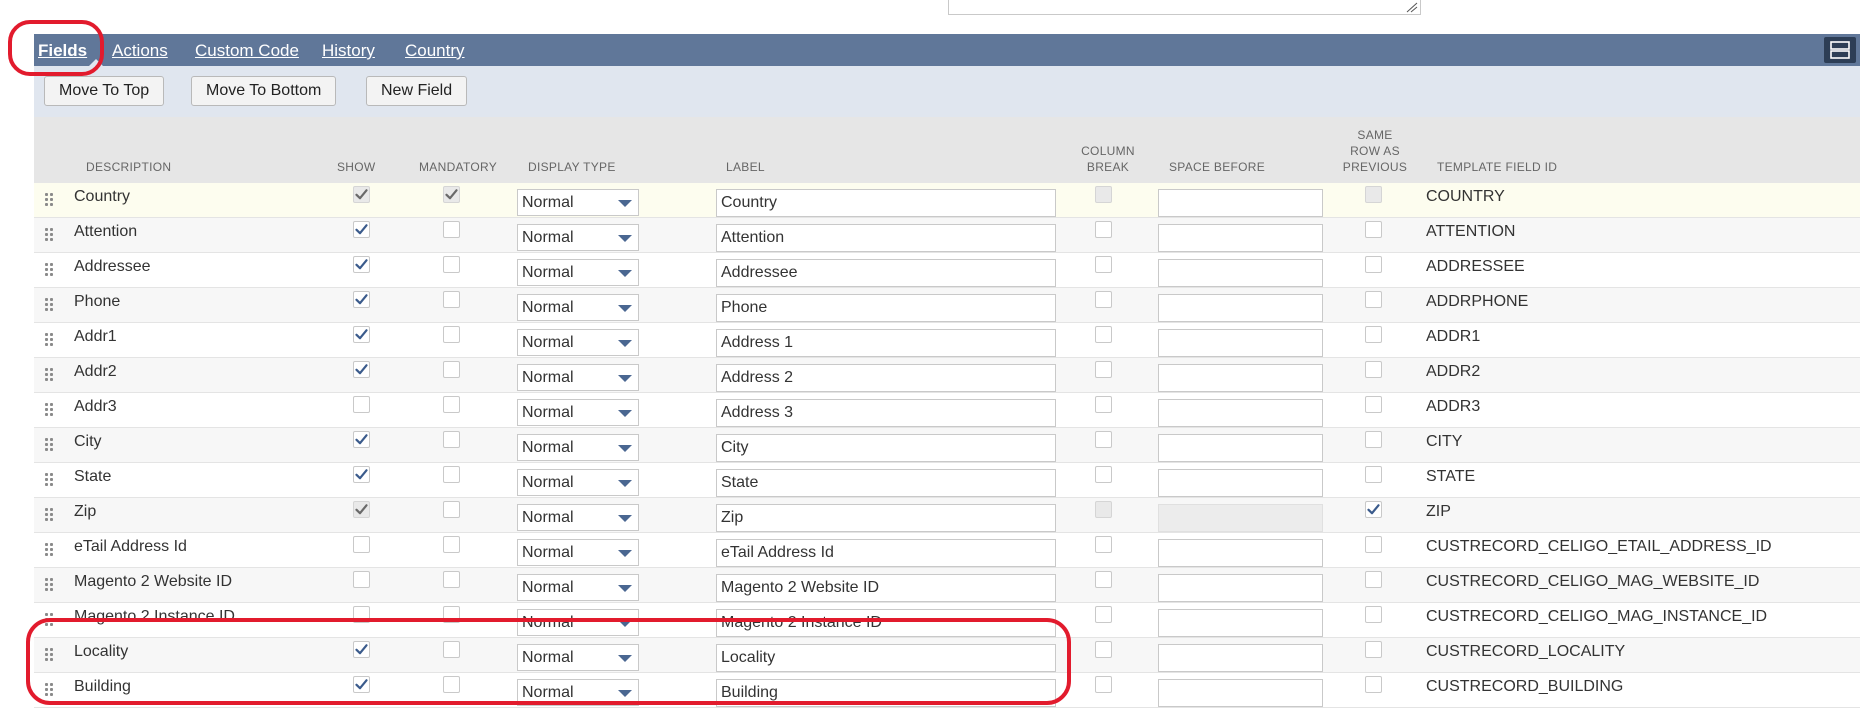 This screenshot has width=1873, height=719. I want to click on tab-fields: Fields, so click(62, 50).